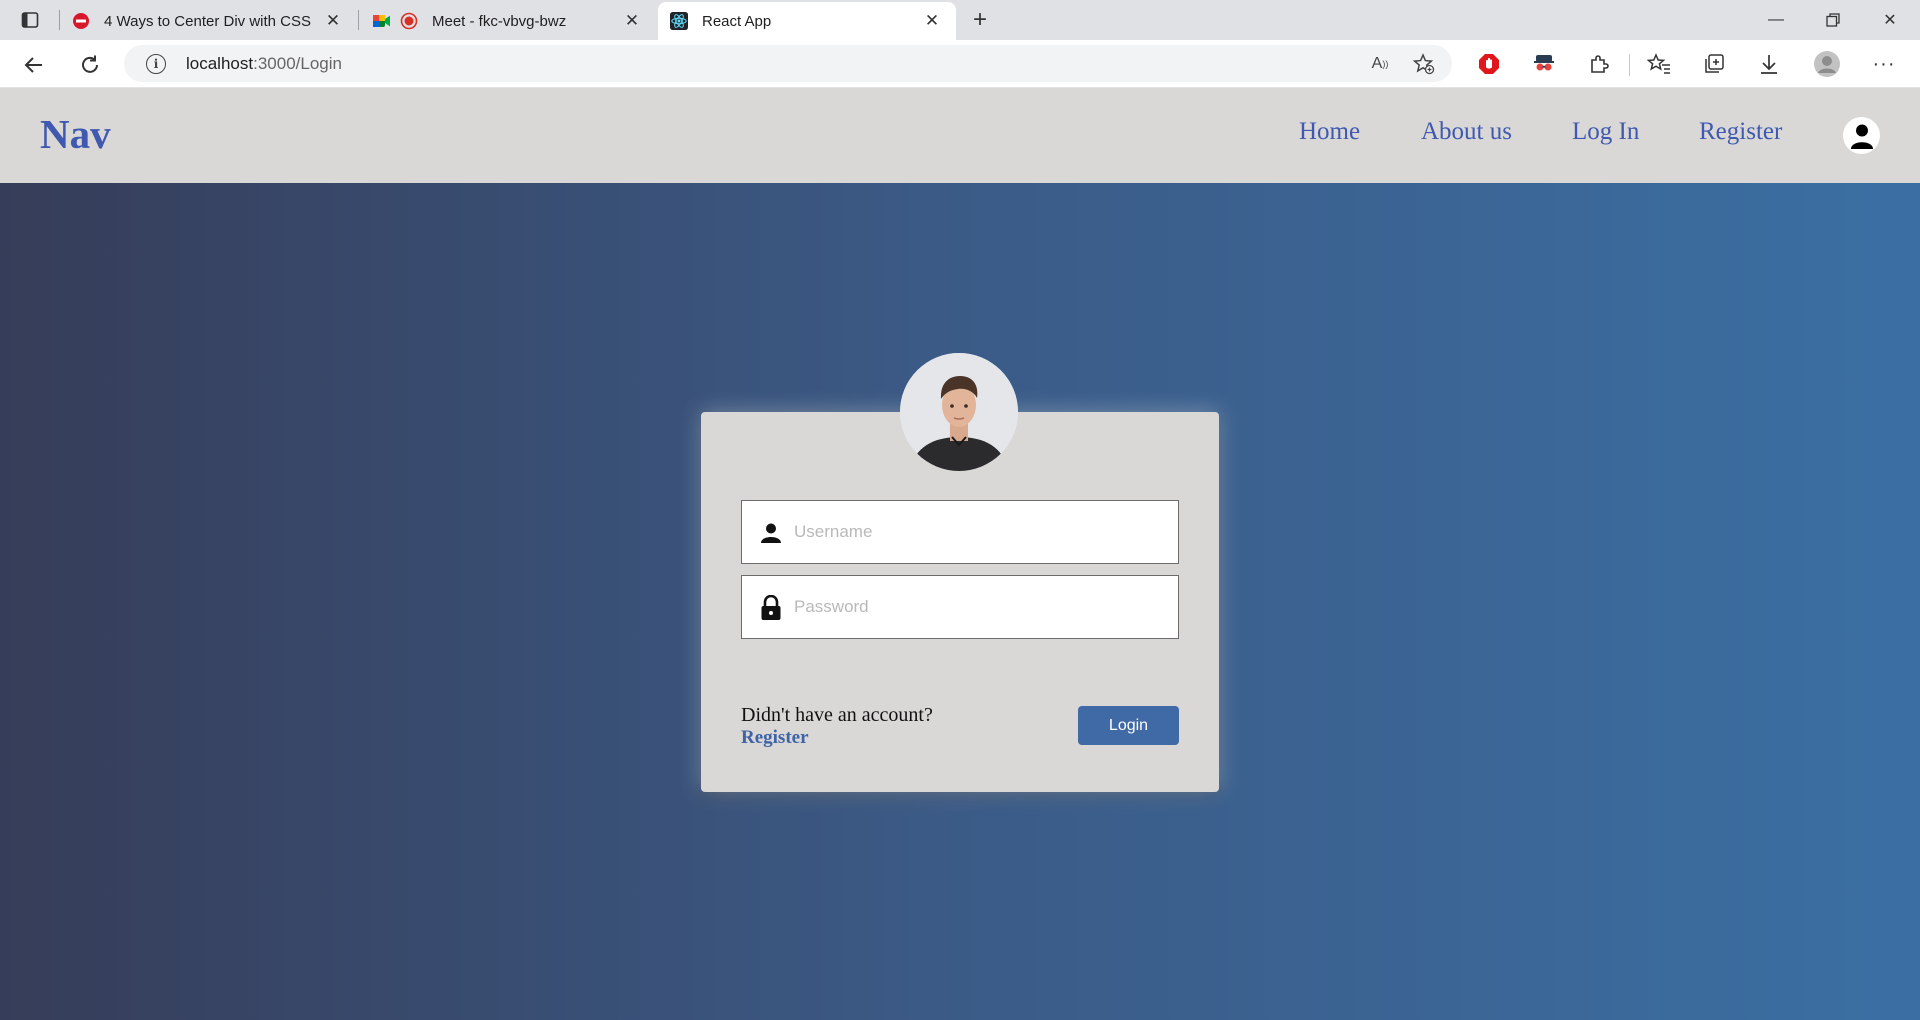 The height and width of the screenshot is (1020, 1920). Describe the element at coordinates (1544, 64) in the screenshot. I see `spy-extension-icon` at that location.